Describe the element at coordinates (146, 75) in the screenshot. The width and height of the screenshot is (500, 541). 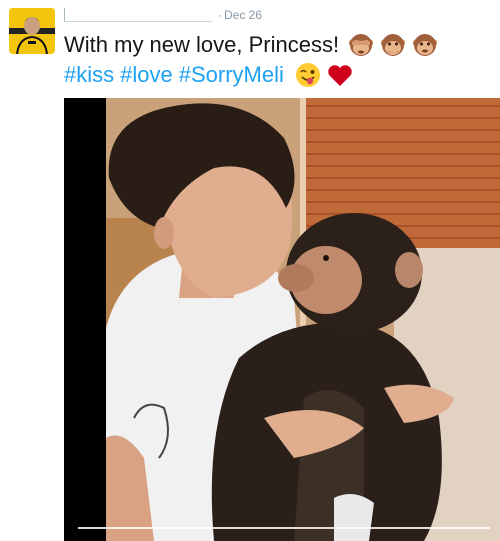
I see `hashtag-love: #love` at that location.